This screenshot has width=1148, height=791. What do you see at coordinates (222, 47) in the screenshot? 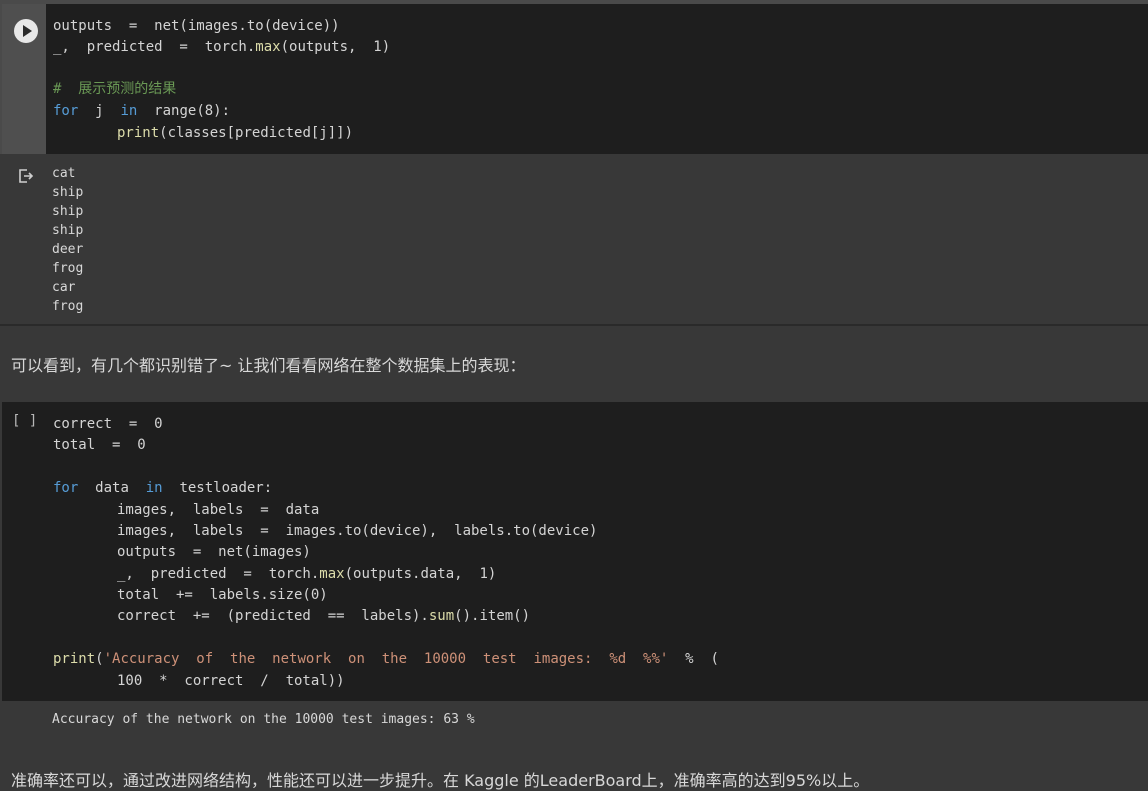
I see `code-line: _, predicted = torch.max(outputs, 1)` at bounding box center [222, 47].